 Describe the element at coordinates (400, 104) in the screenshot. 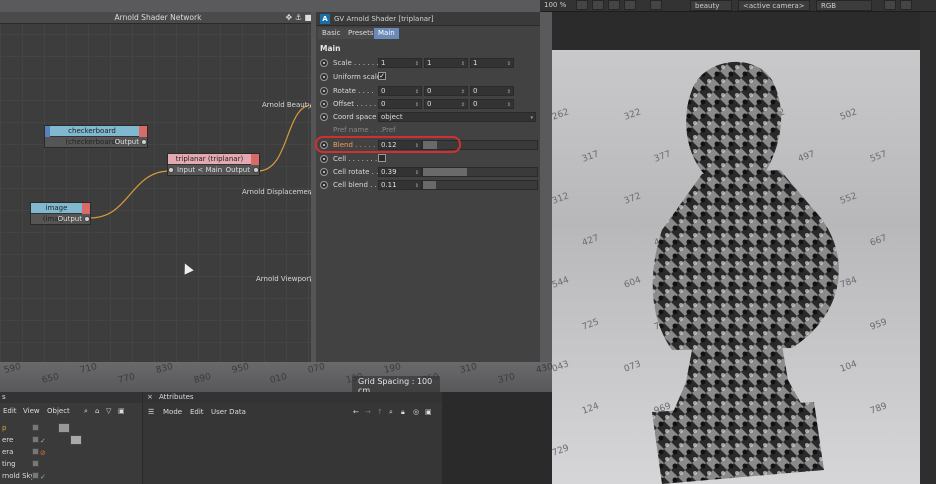

I see `offset-x-field: 0 ⇕` at that location.